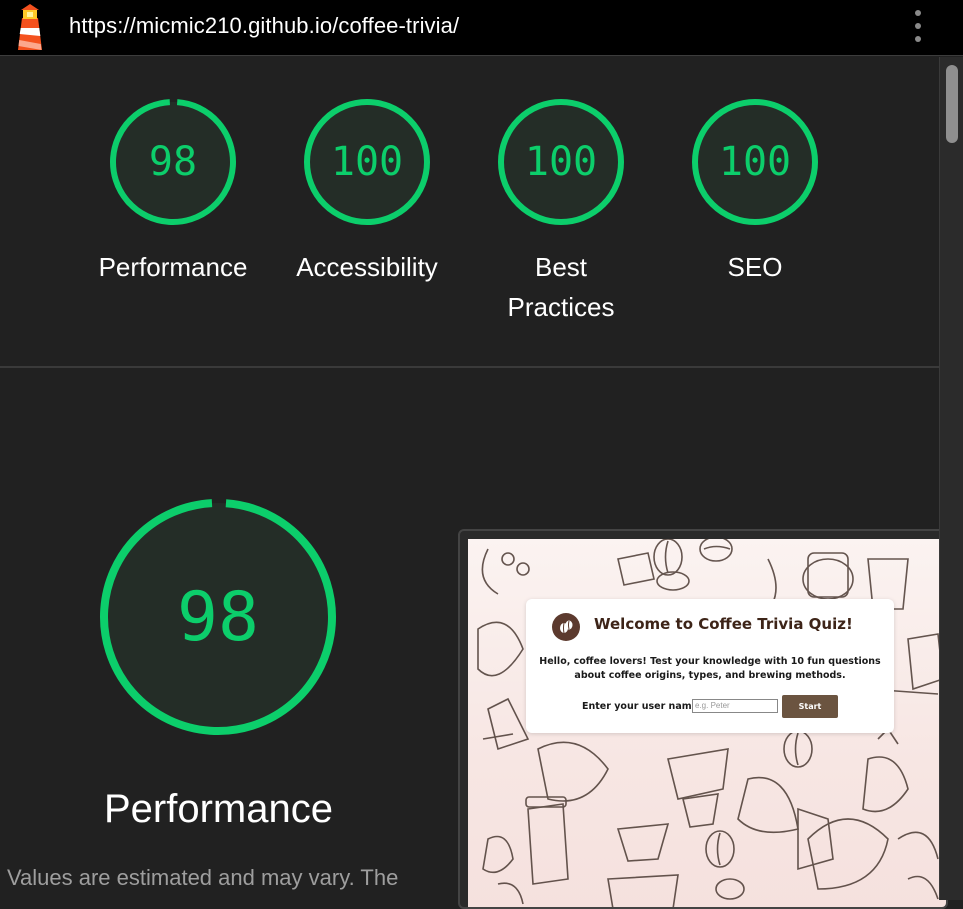 The image size is (963, 909). I want to click on coffee-bean-icon, so click(566, 627).